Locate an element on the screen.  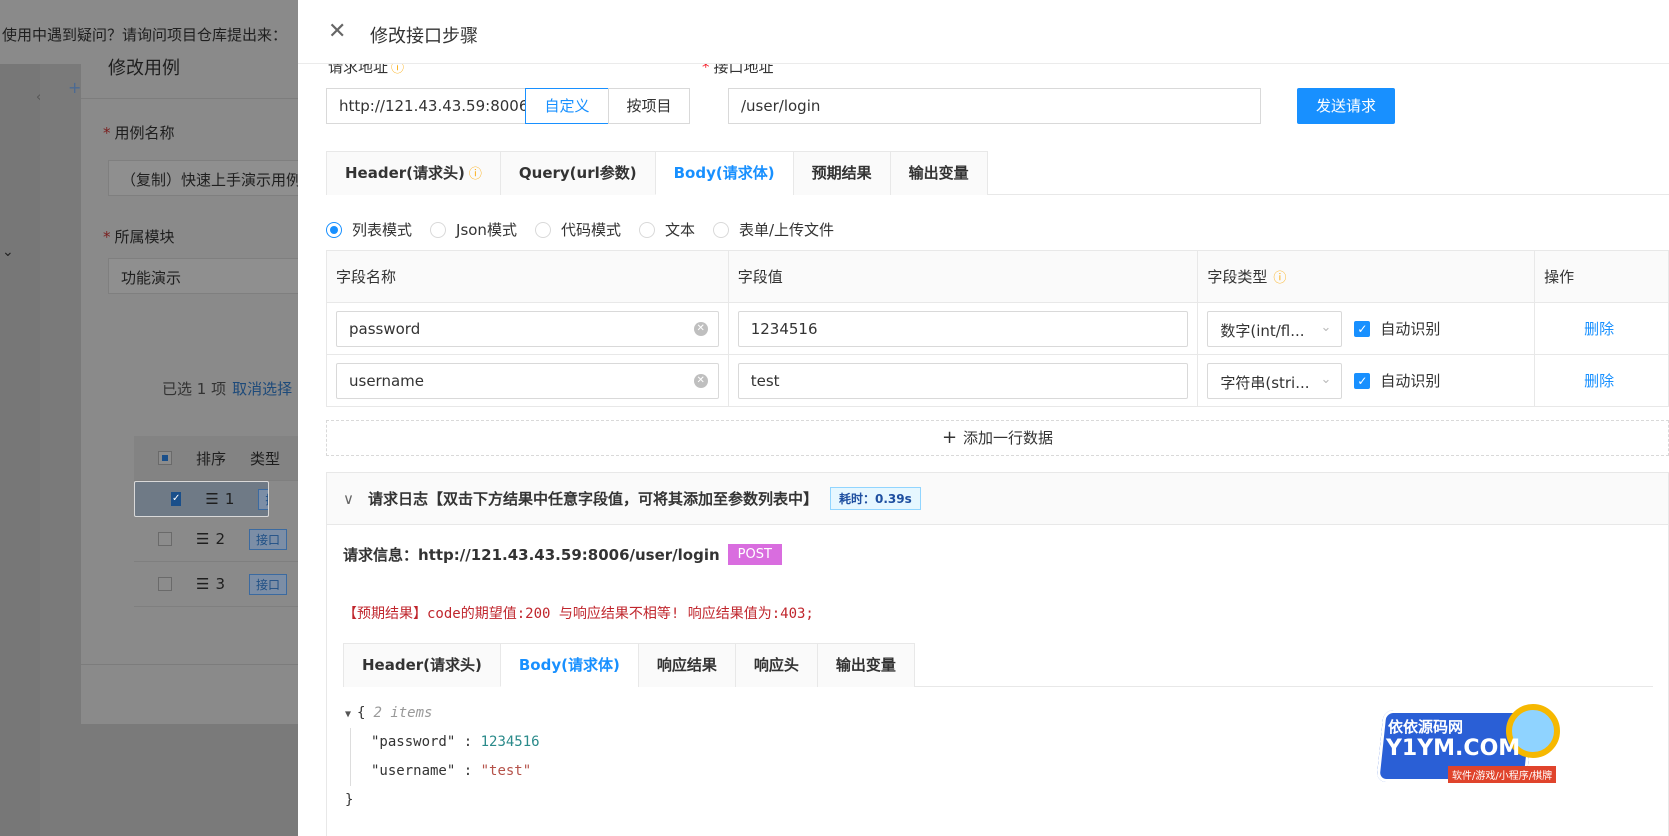
row-checkbox: ✓ is located at coordinates (176, 499).